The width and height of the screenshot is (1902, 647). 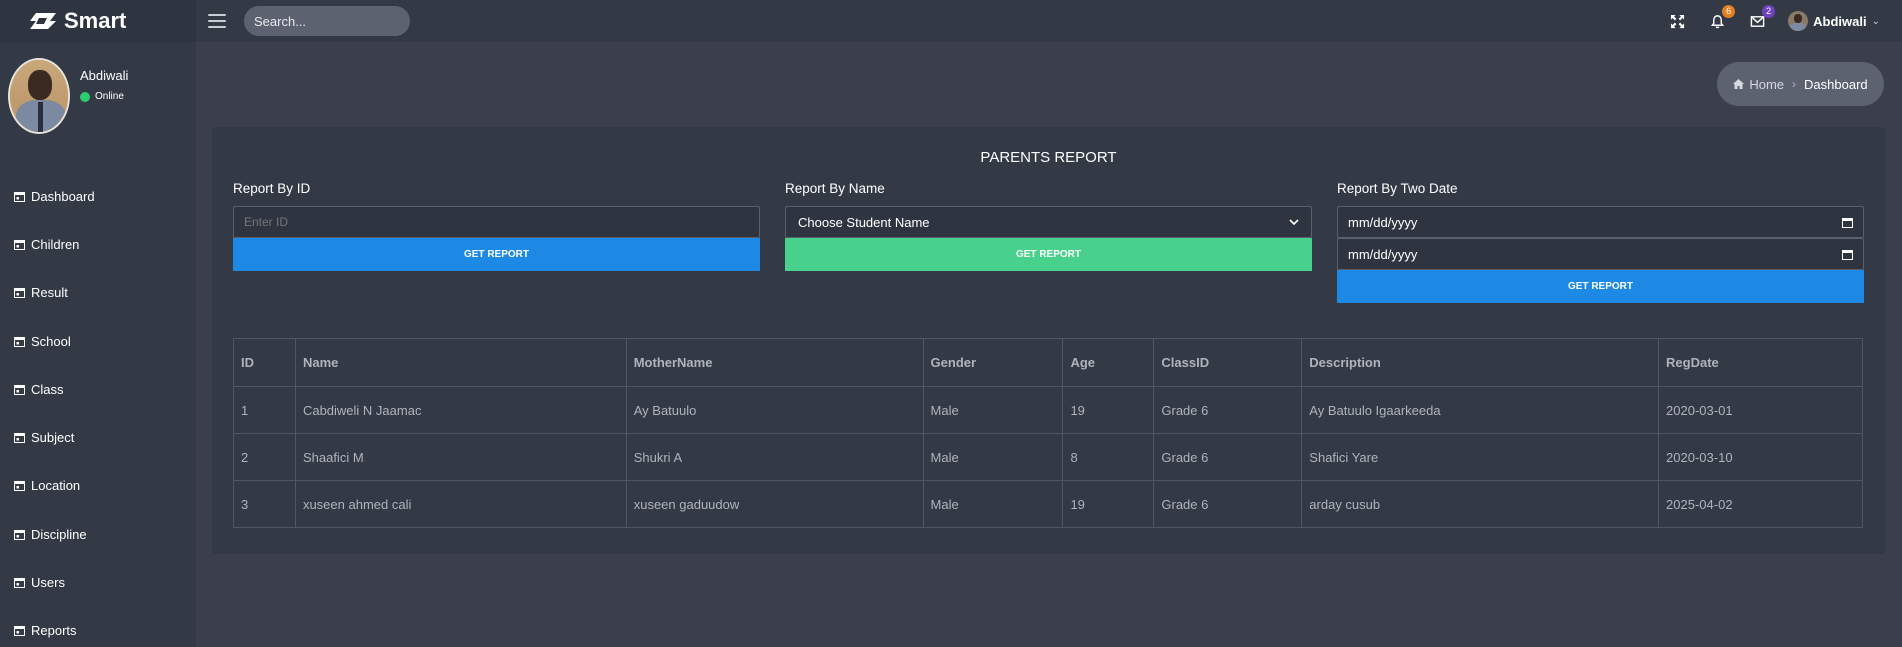 What do you see at coordinates (109, 96) in the screenshot?
I see `status-label: Online` at bounding box center [109, 96].